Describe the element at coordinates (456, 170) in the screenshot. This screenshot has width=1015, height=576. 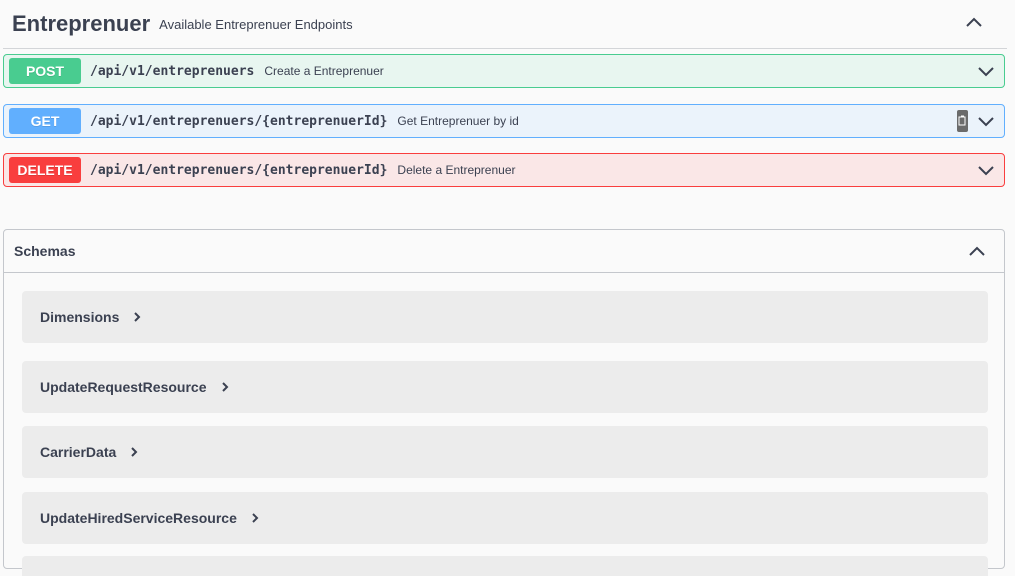
I see `operation-summary: Delete a Entreprenuer` at that location.